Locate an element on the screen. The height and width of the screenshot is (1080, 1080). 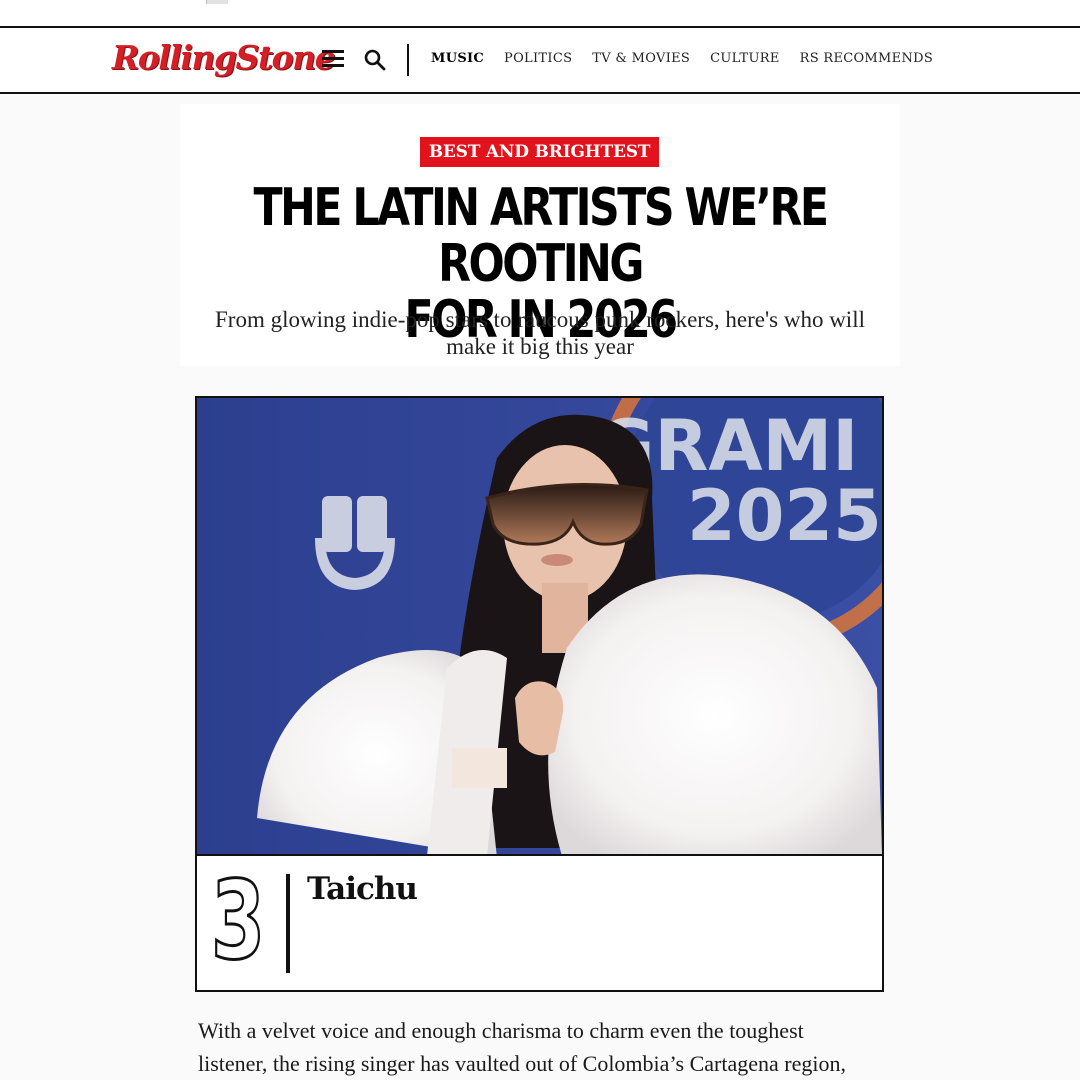
nav-item-tv-movies: TV & MOVIES is located at coordinates (641, 58).